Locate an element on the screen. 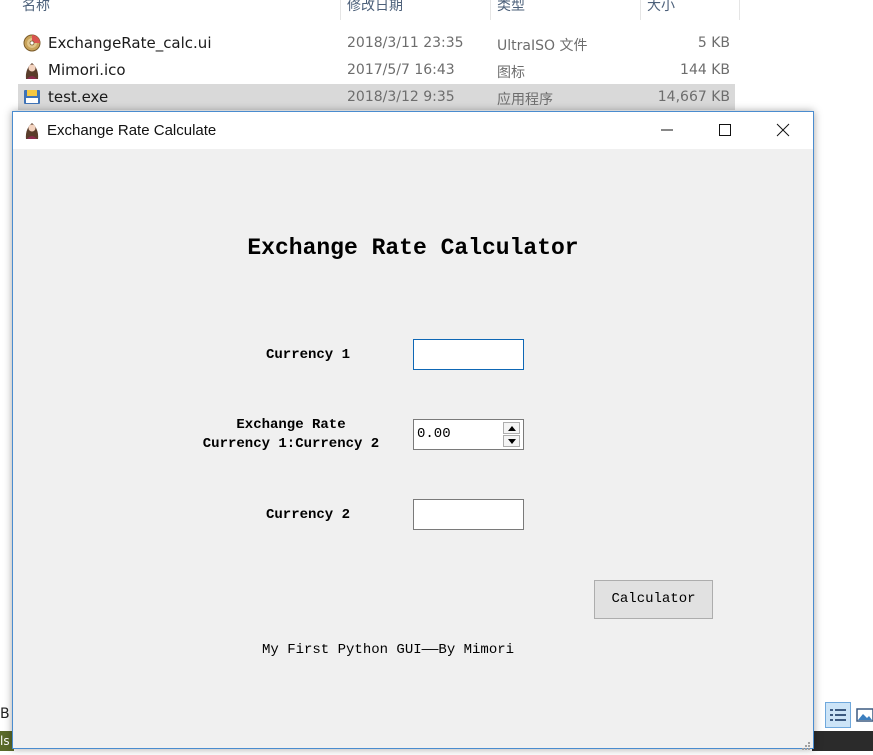 The image size is (873, 755). taskbar is located at coordinates (842, 741).